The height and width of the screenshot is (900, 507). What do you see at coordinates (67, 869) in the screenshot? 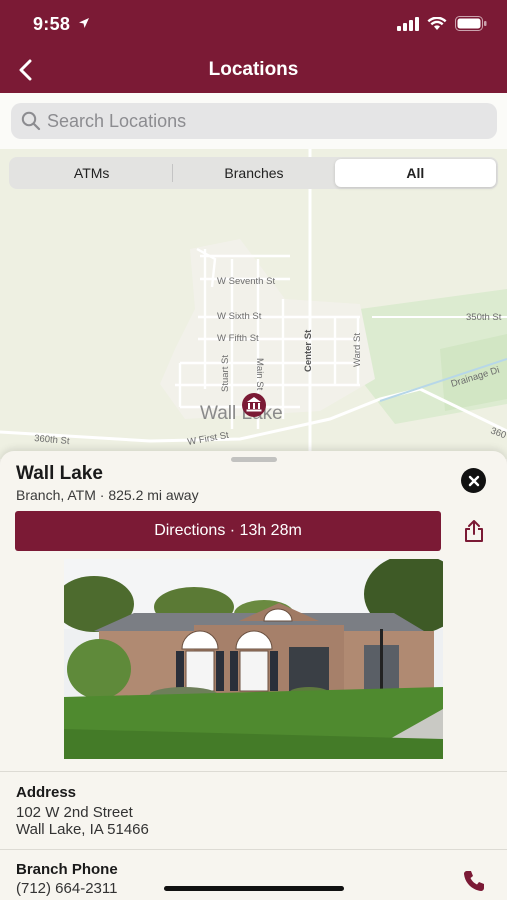
I see `phone-label: Branch Phone` at bounding box center [67, 869].